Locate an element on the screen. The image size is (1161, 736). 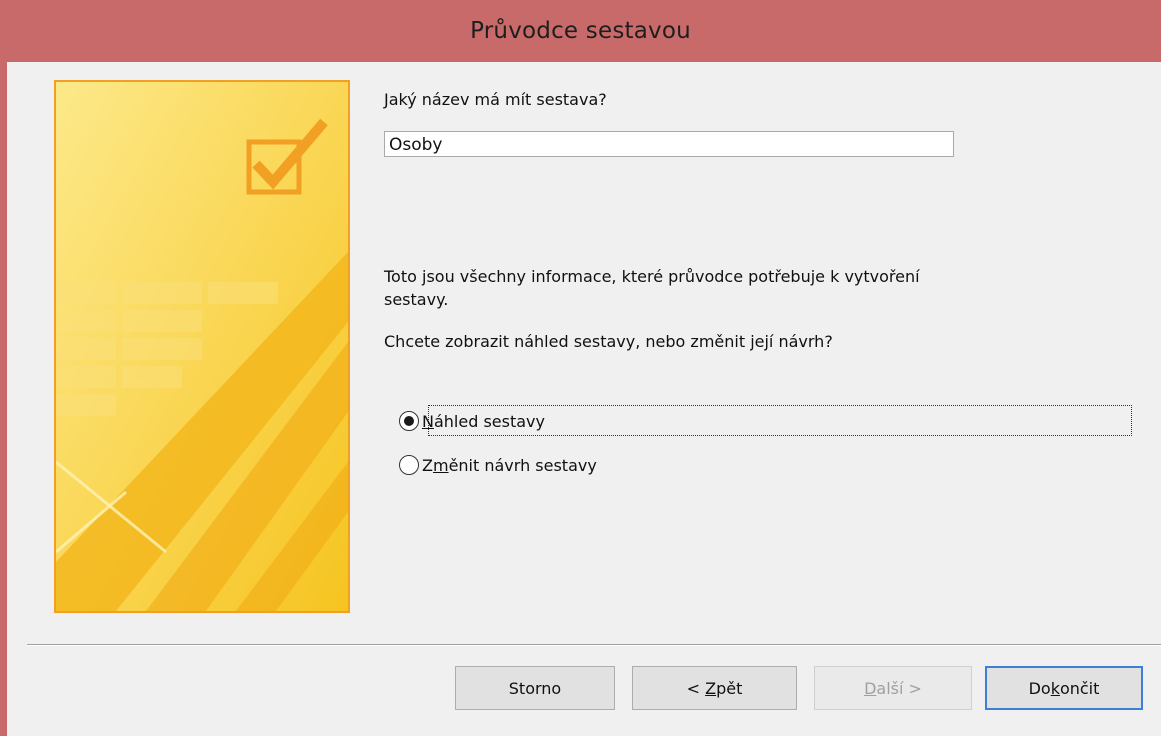
title-bar: Průvodce sestavou is located at coordinates (580, 31).